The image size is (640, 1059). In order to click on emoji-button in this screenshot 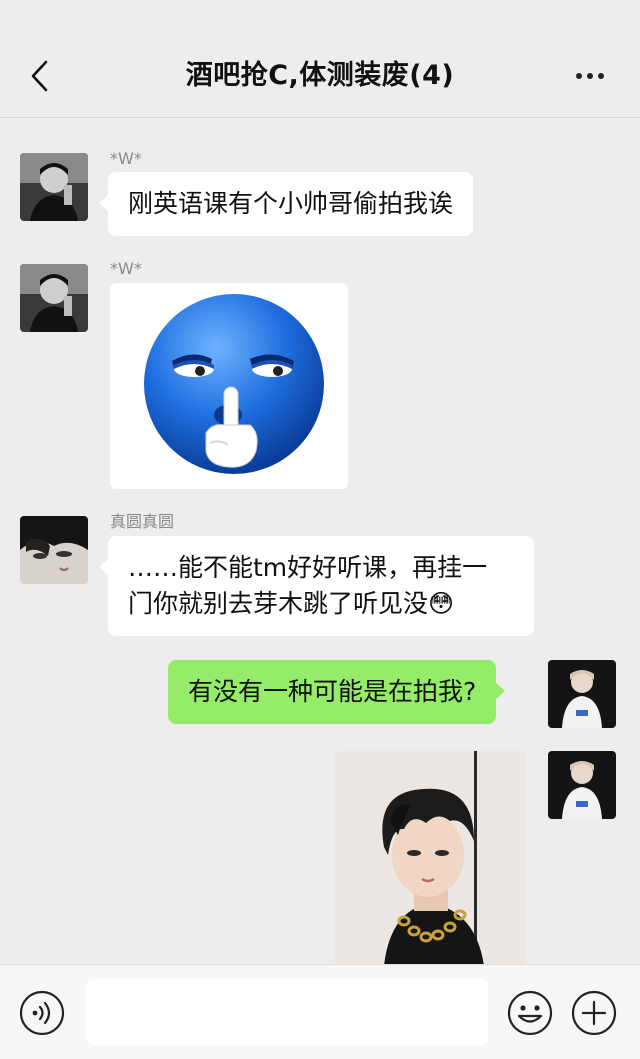, I will do `click(530, 1013)`.